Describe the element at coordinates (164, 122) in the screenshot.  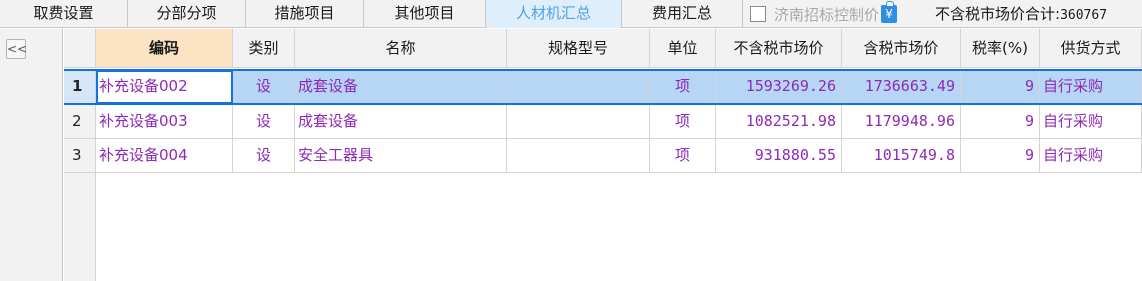
I see `cell-code: 补充设备003` at that location.